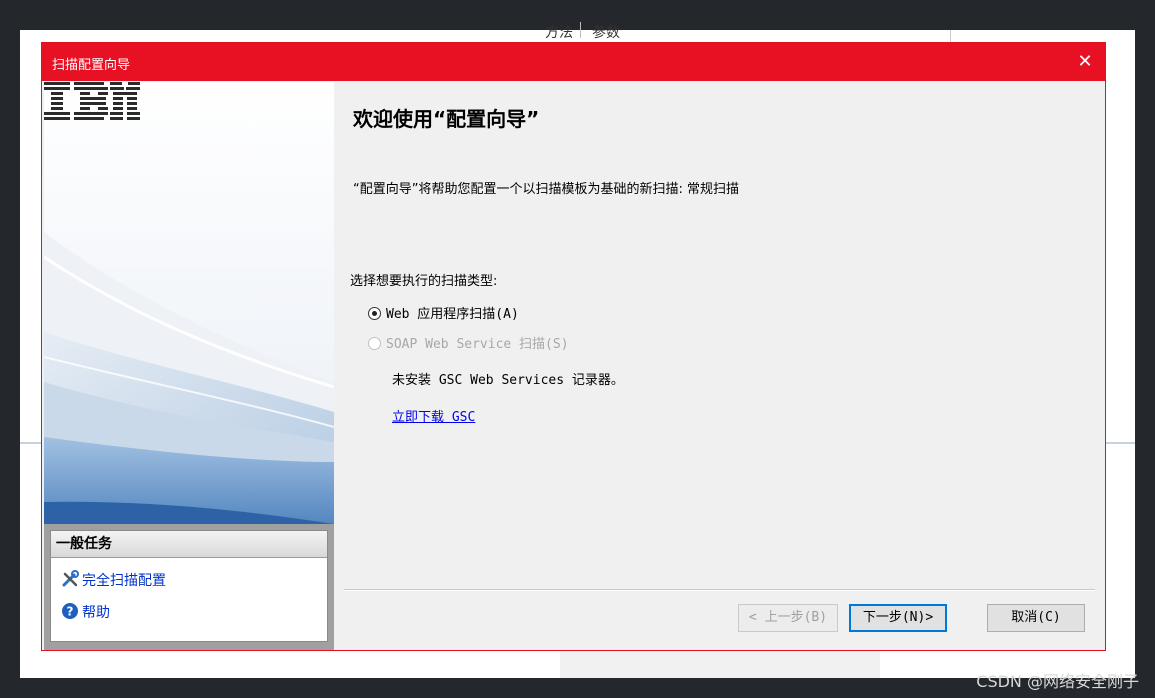 This screenshot has width=1155, height=698. What do you see at coordinates (546, 189) in the screenshot?
I see `wizard-description: “配置向导”将帮助您配置一个以扫描模板为基础的新扫描: 常规扫描` at bounding box center [546, 189].